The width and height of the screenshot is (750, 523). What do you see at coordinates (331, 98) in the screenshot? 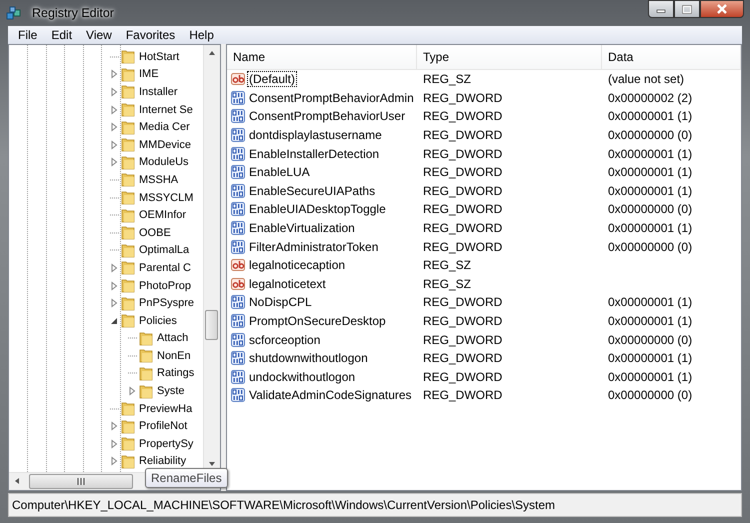
I see `value-name: ConsentPromptBehaviorAdmin` at bounding box center [331, 98].